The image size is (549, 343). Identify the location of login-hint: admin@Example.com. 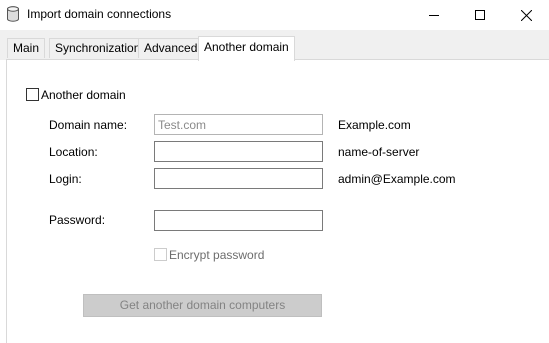
(397, 179).